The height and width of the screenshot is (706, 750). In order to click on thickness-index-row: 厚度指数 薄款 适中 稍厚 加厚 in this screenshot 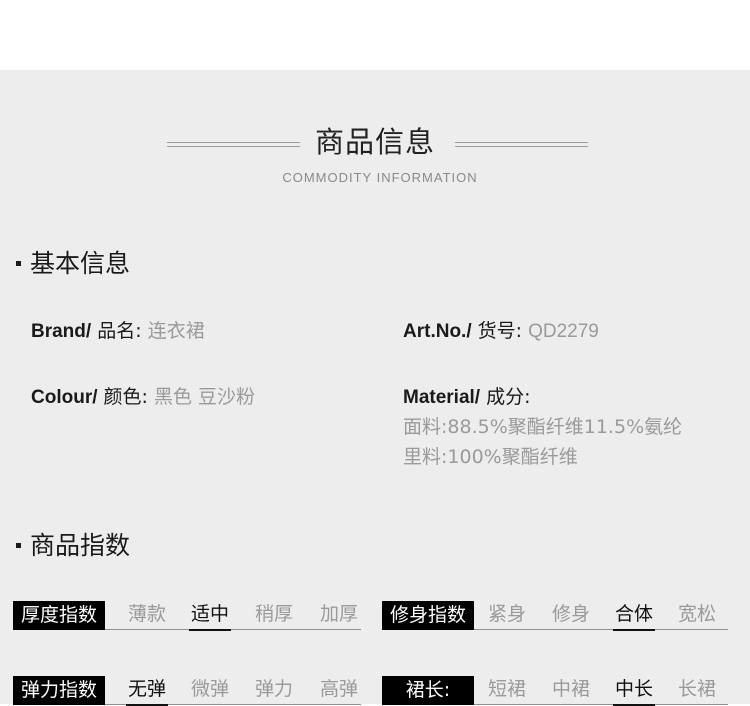, I will do `click(187, 614)`.